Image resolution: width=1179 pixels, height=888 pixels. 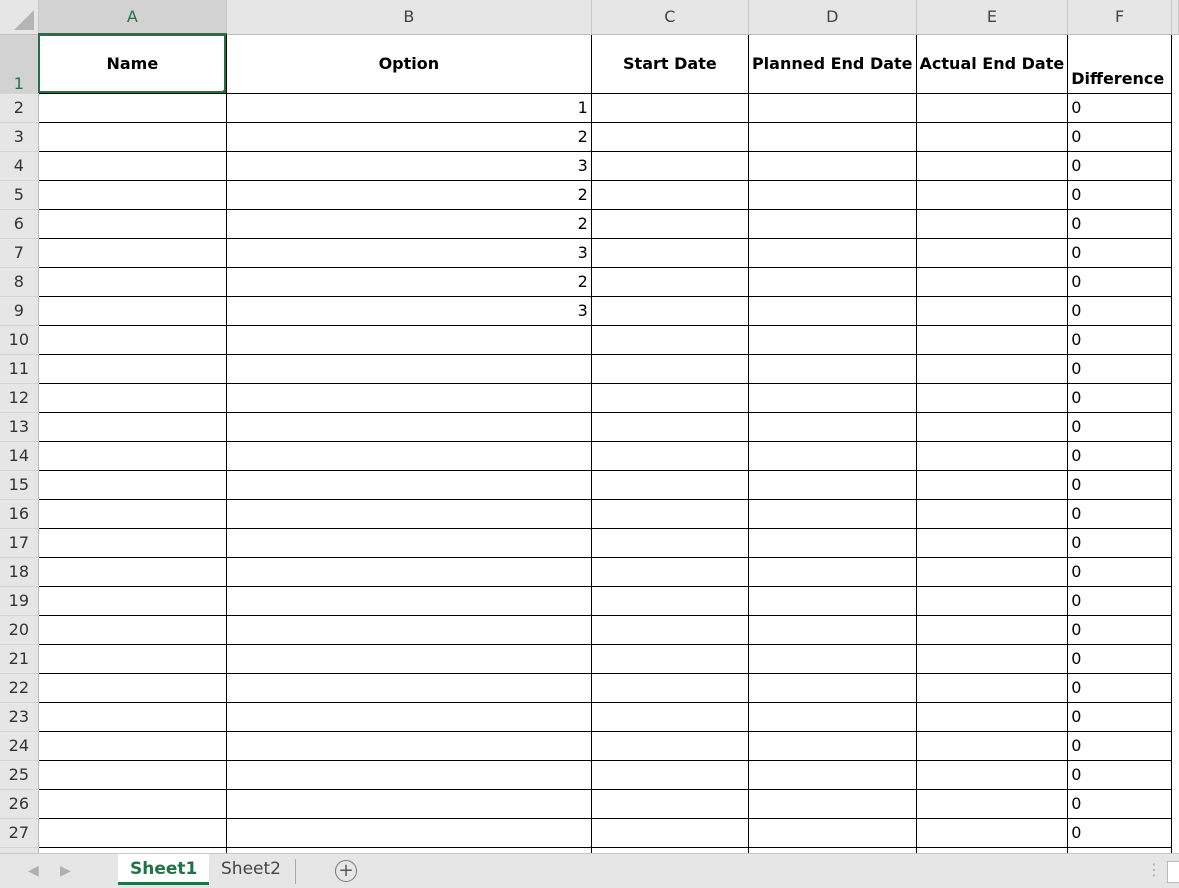 What do you see at coordinates (1119, 63) in the screenshot?
I see `cell-f1-difference-header: Difference` at bounding box center [1119, 63].